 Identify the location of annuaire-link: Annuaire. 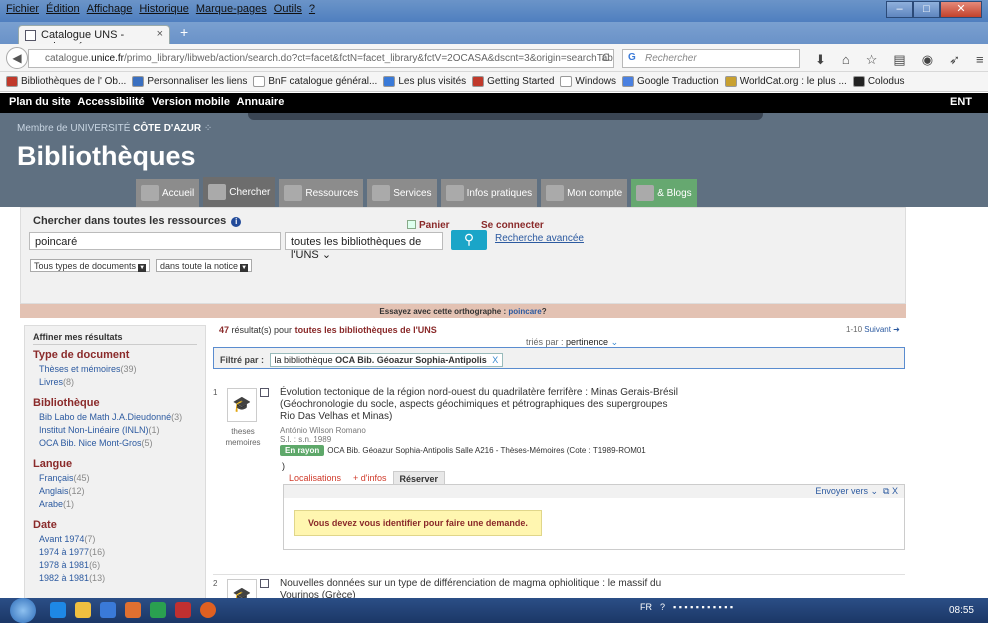
(261, 102).